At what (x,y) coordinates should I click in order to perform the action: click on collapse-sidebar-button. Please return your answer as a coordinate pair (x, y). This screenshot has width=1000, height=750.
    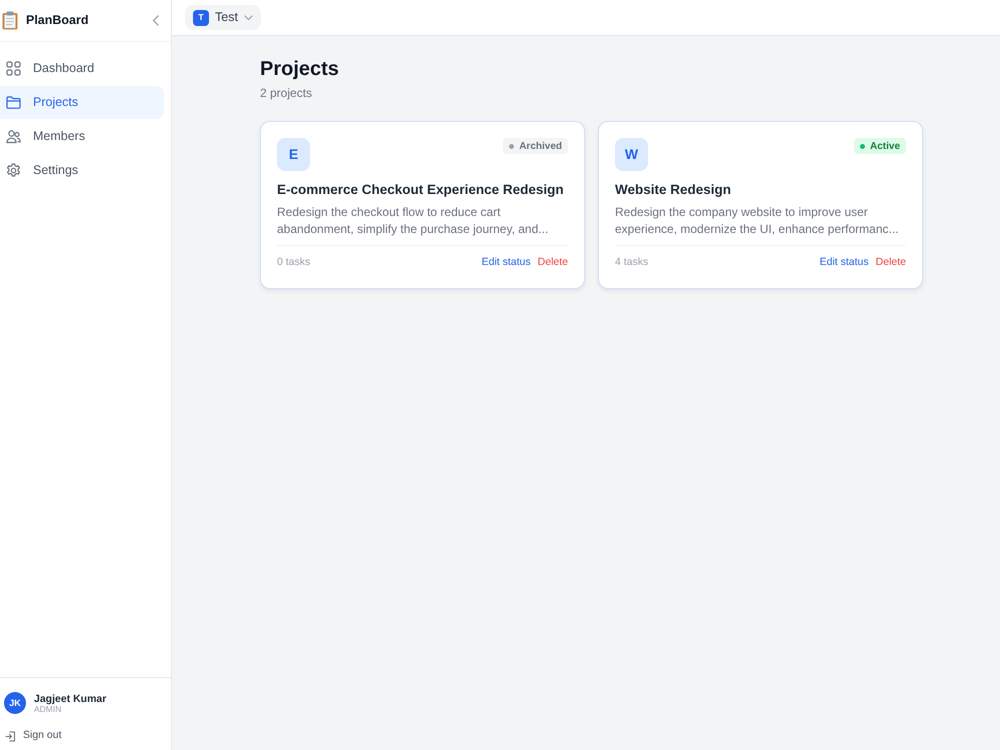
    Looking at the image, I should click on (155, 20).